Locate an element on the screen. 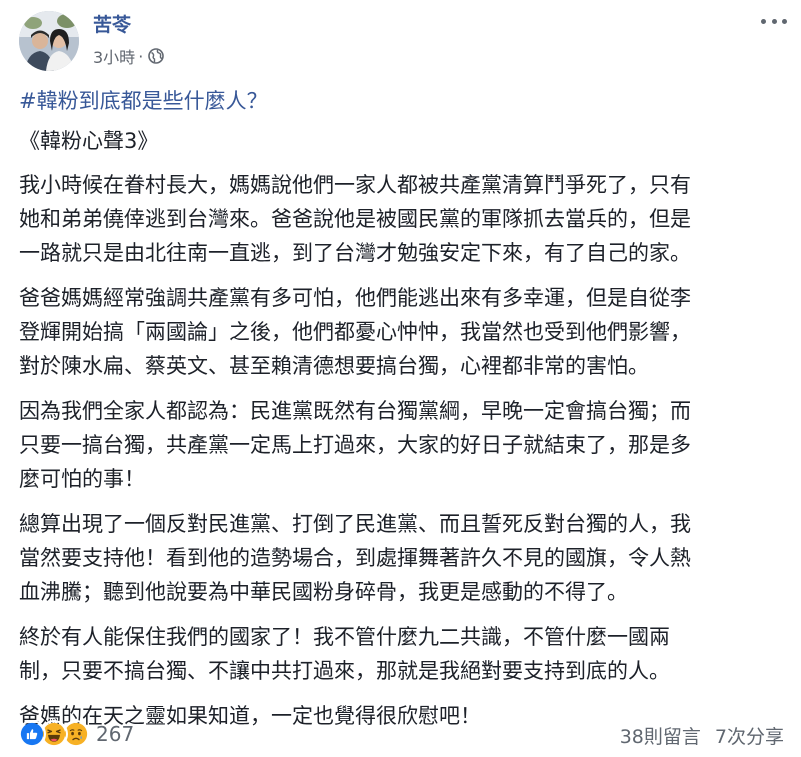  engagement-counts: 38則留言 7次分享 is located at coordinates (702, 735).